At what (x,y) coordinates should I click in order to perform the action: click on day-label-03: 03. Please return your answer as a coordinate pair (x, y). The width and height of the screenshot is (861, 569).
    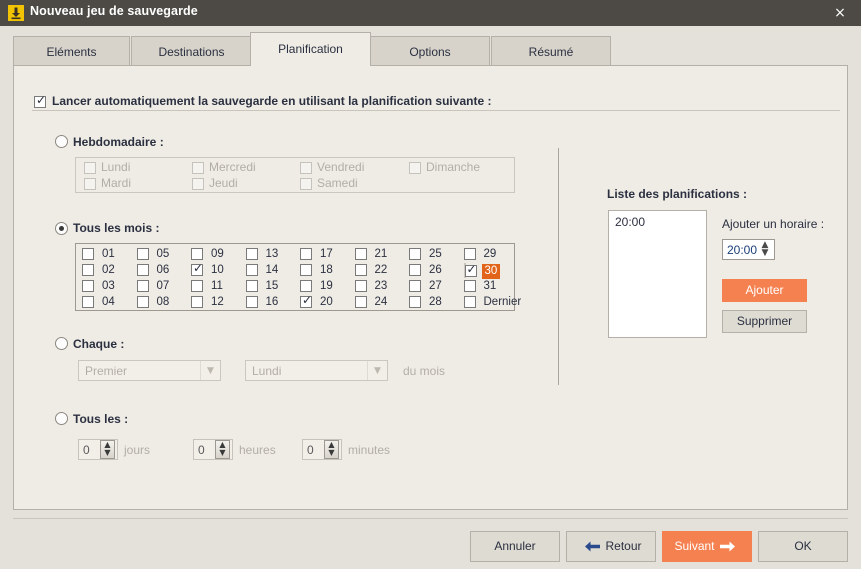
    Looking at the image, I should click on (108, 286).